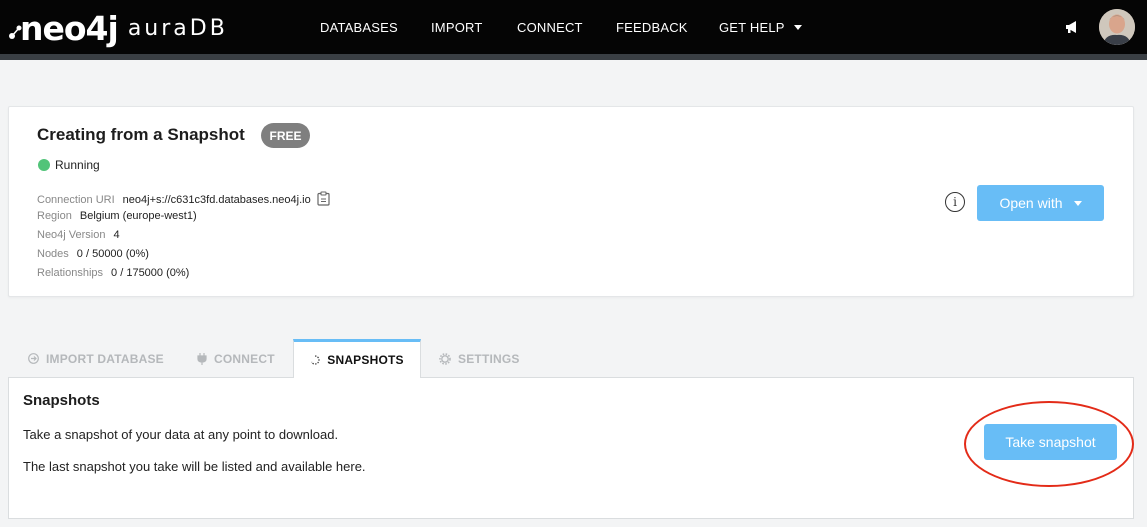 This screenshot has height=527, width=1147. I want to click on tab-settings: SETTINGS, so click(479, 358).